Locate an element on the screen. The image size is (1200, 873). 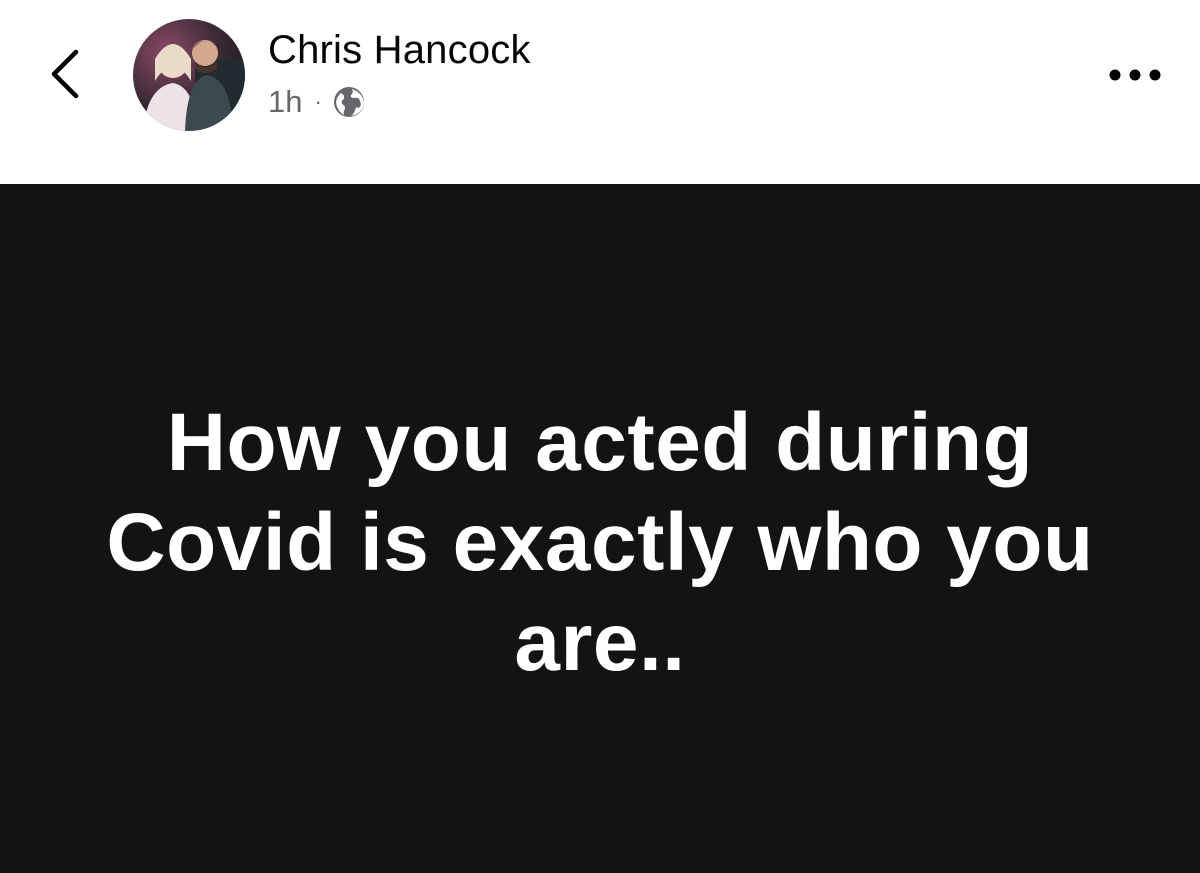
more-horizontal-icon is located at coordinates (1135, 75).